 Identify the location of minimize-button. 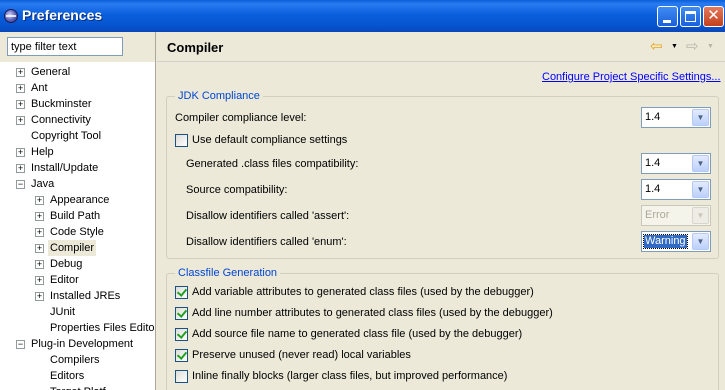
(667, 16).